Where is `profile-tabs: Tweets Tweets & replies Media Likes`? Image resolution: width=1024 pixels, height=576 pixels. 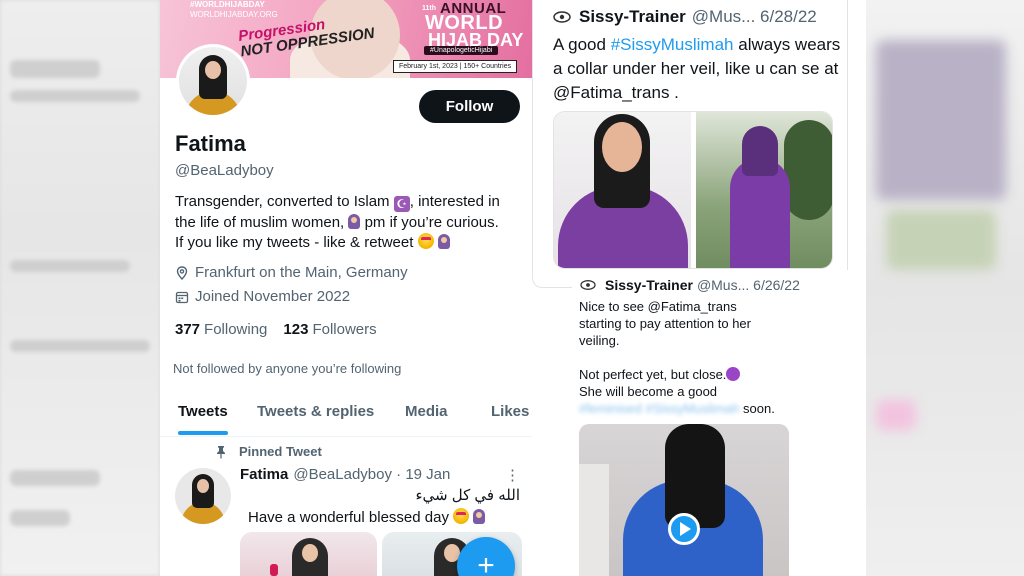
profile-tabs: Tweets Tweets & replies Media Likes is located at coordinates (346, 416).